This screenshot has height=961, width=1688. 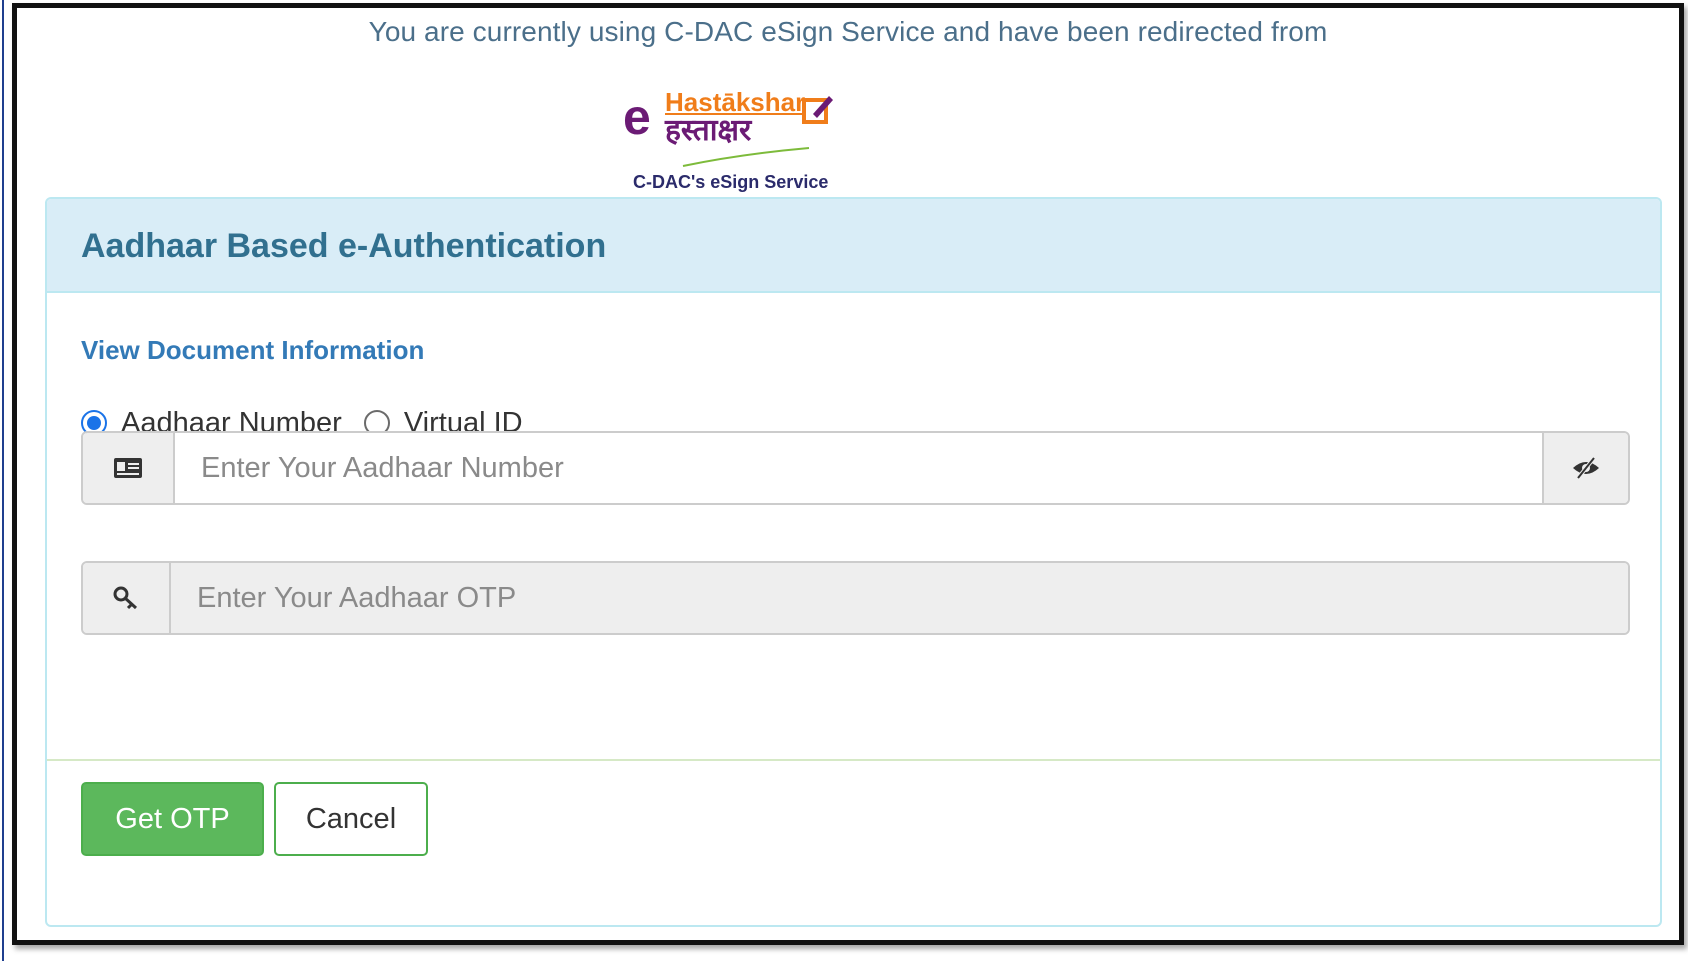 I want to click on panel-title: Aadhaar Based e-Authentication, so click(x=344, y=246).